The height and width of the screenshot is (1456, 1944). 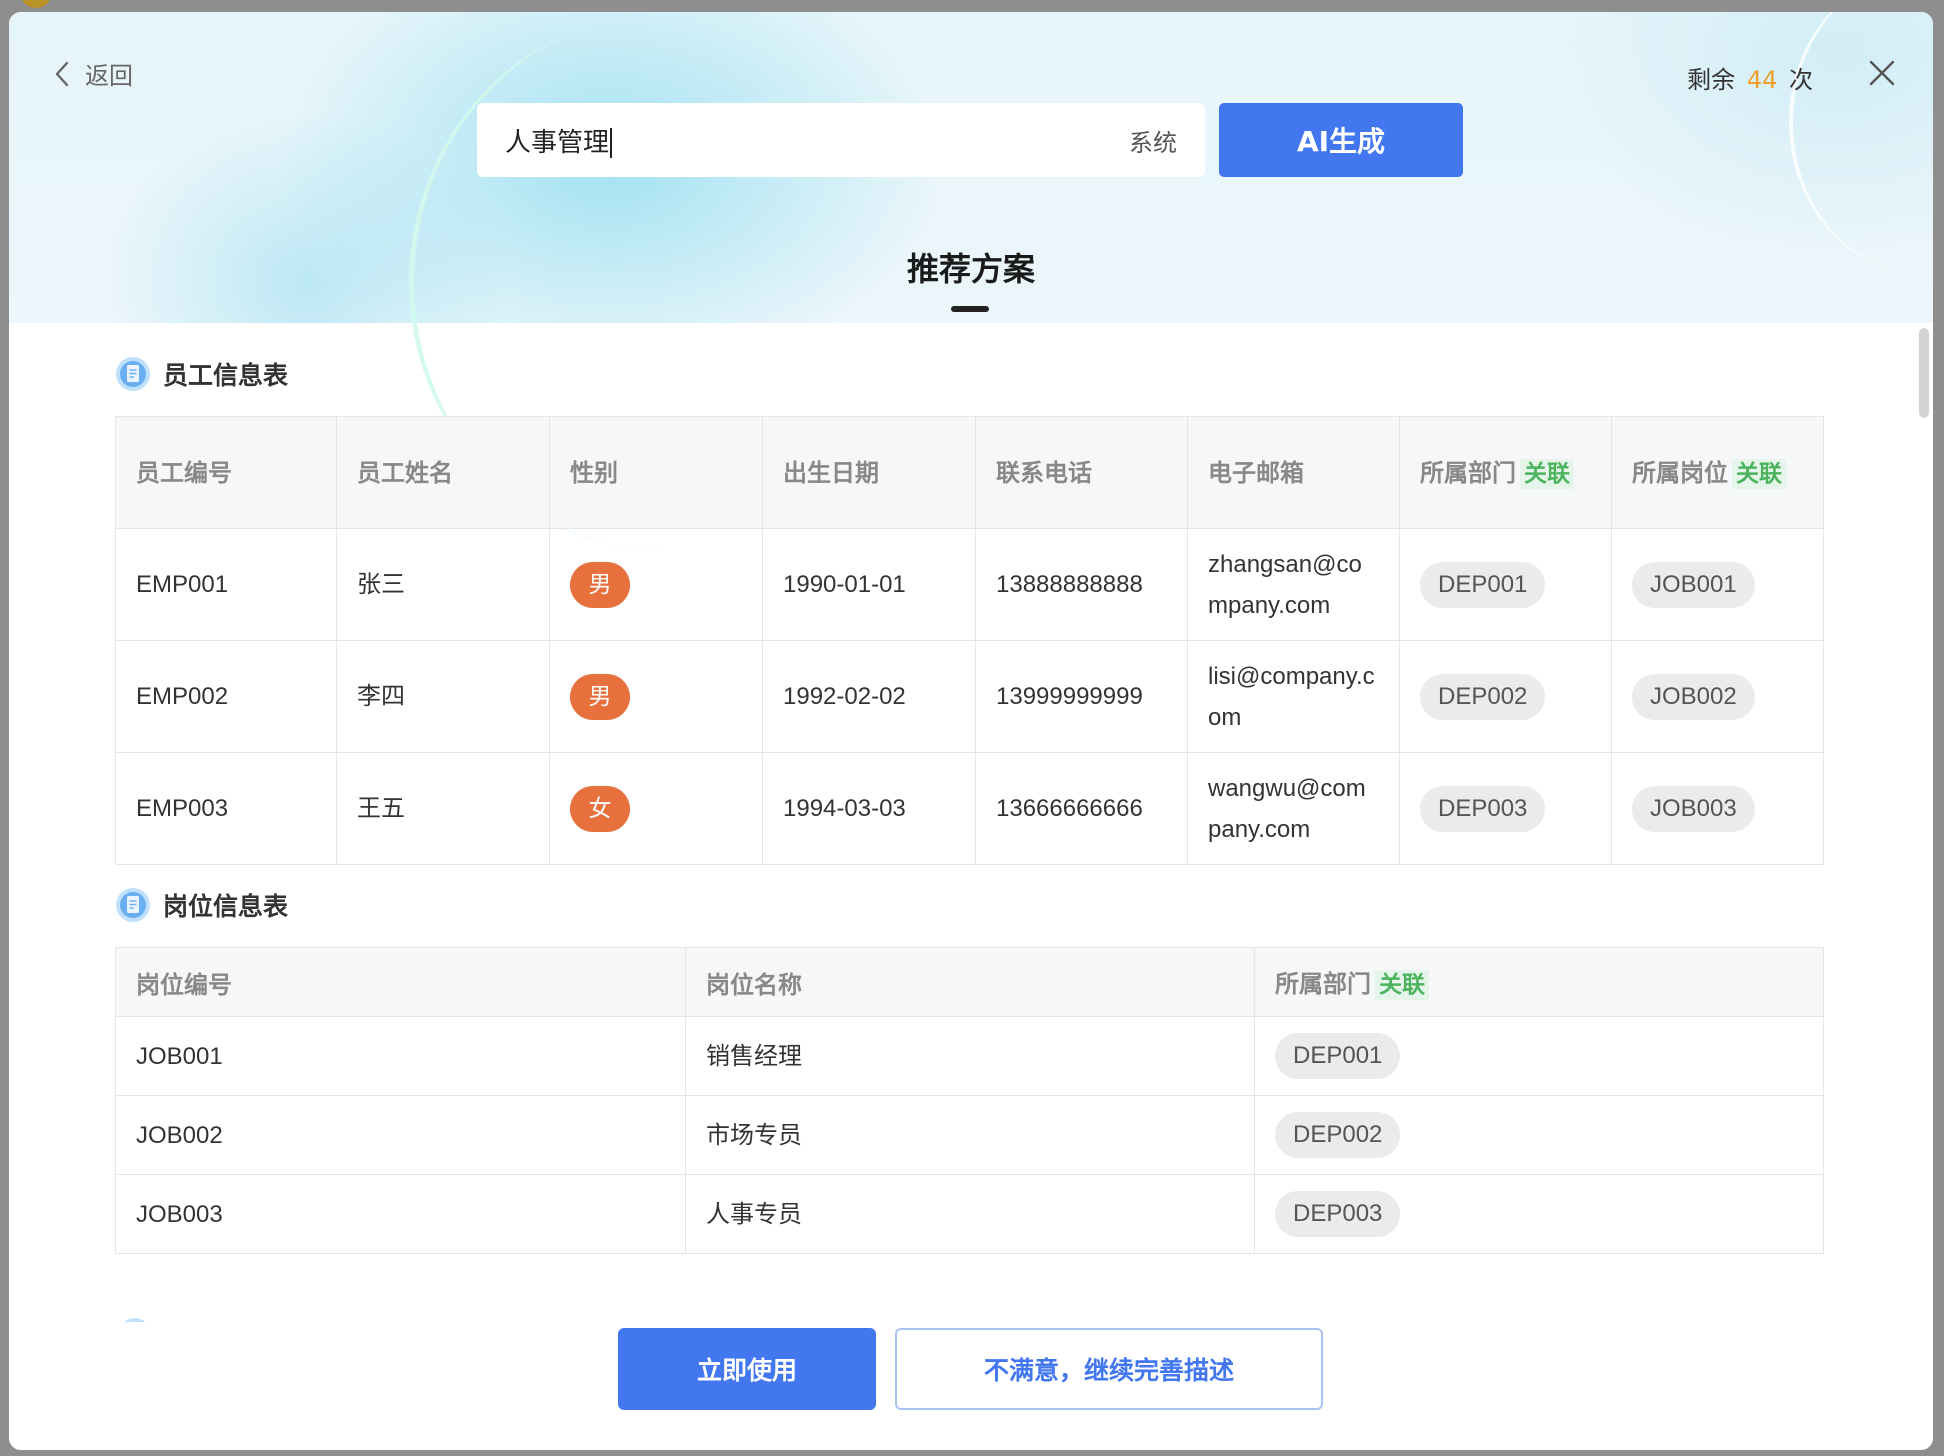 What do you see at coordinates (226, 472) in the screenshot?
I see `column-header: 员工编号` at bounding box center [226, 472].